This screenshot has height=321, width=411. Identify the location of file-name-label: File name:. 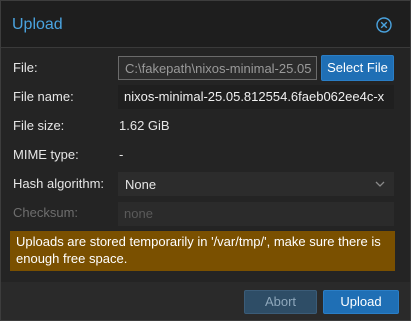
(43, 96).